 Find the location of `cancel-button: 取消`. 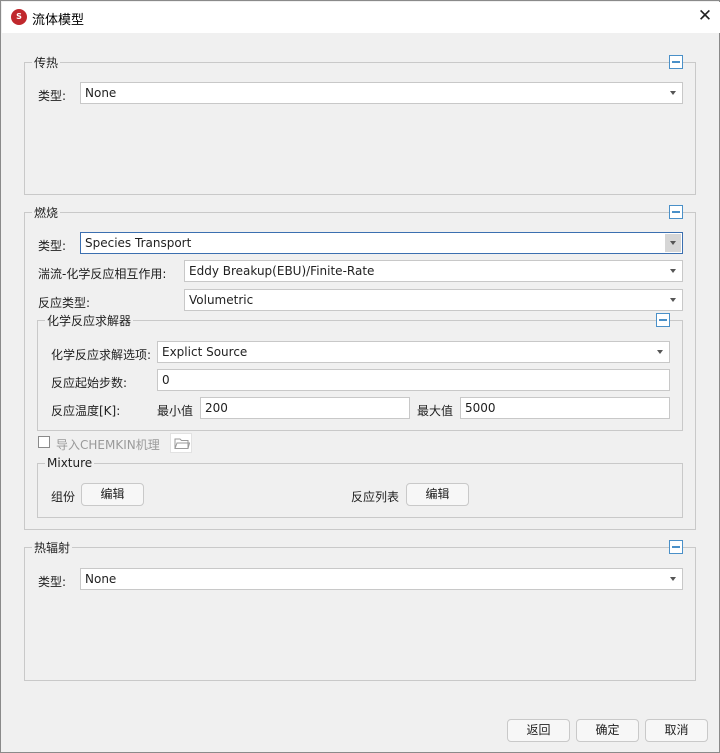

cancel-button: 取消 is located at coordinates (676, 730).